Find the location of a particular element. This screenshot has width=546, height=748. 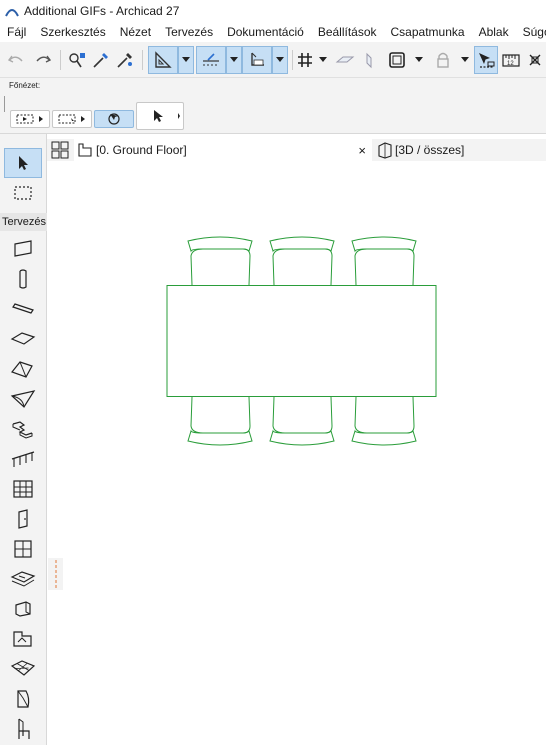

edit-plane-button is located at coordinates (211, 60).